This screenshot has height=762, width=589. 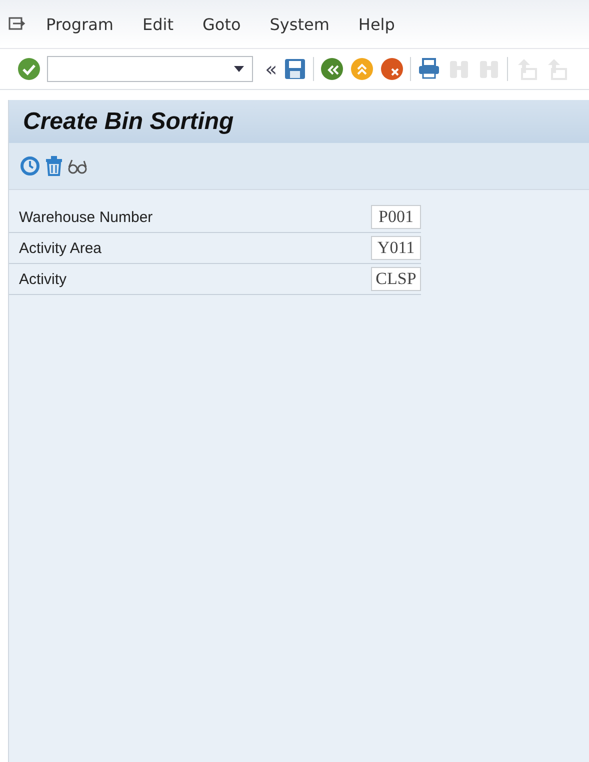 I want to click on save-icon, so click(x=295, y=69).